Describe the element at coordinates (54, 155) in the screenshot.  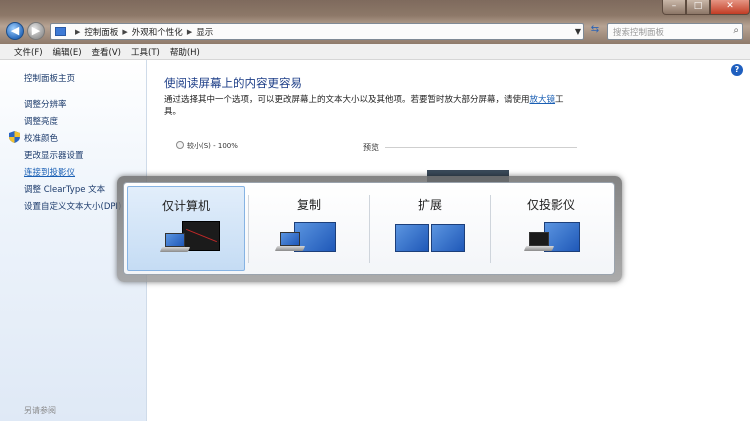
I see `sidebar-item-display-settings: 更改显示器设置` at that location.